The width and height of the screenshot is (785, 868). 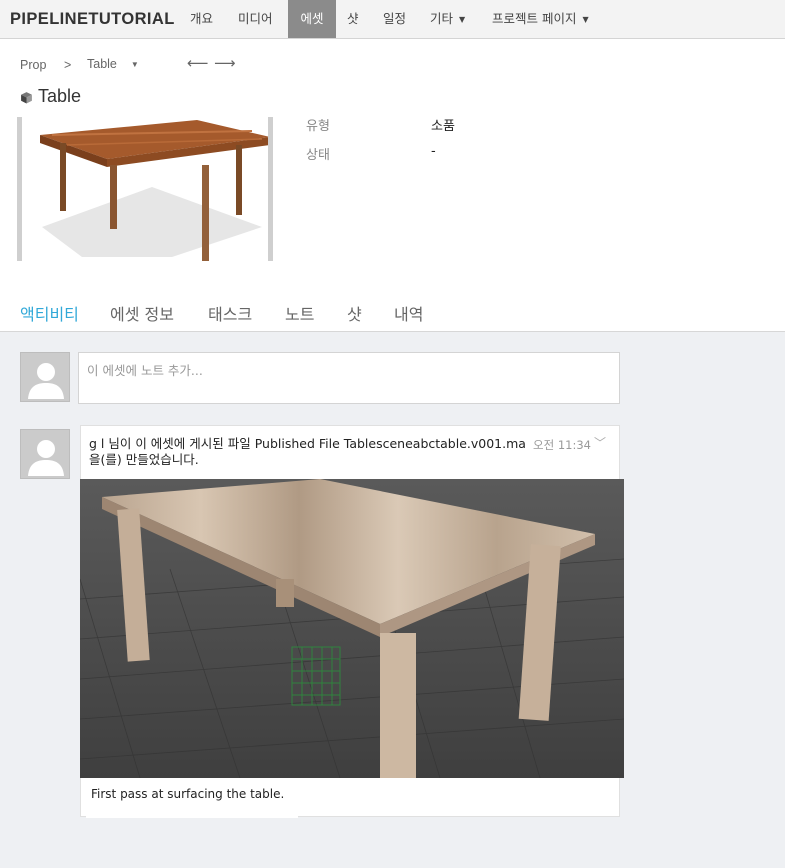 What do you see at coordinates (255, 19) in the screenshot?
I see `nav-item-media: 미디어` at bounding box center [255, 19].